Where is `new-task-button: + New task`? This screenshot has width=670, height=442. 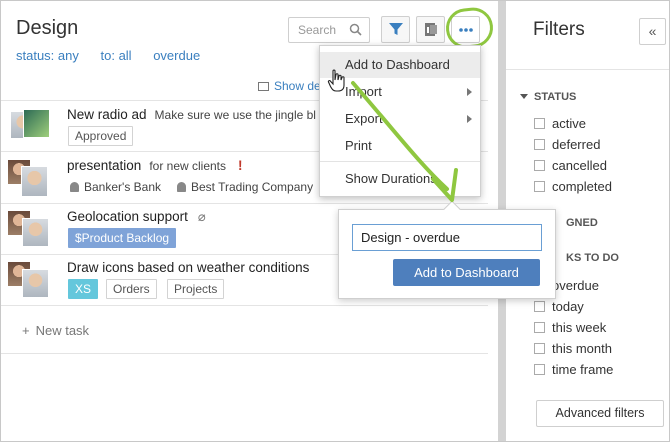
new-task-button: + New task is located at coordinates (55, 330).